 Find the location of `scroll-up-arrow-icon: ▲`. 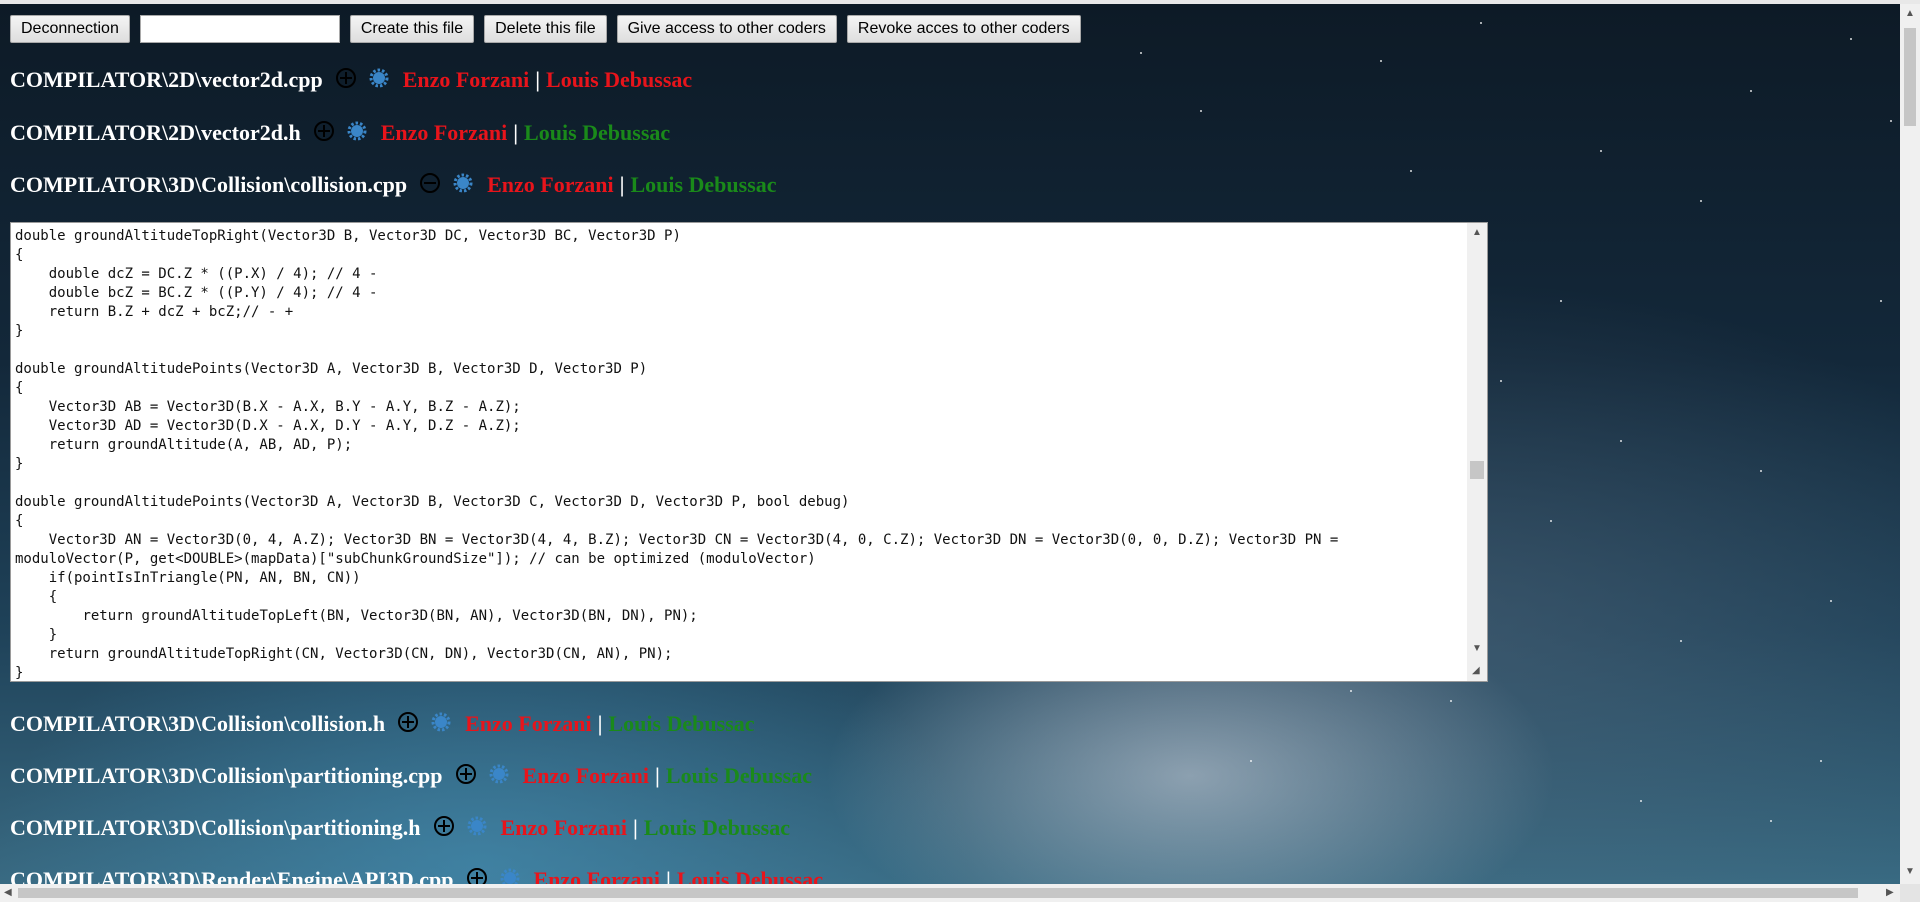

scroll-up-arrow-icon: ▲ is located at coordinates (1477, 232).